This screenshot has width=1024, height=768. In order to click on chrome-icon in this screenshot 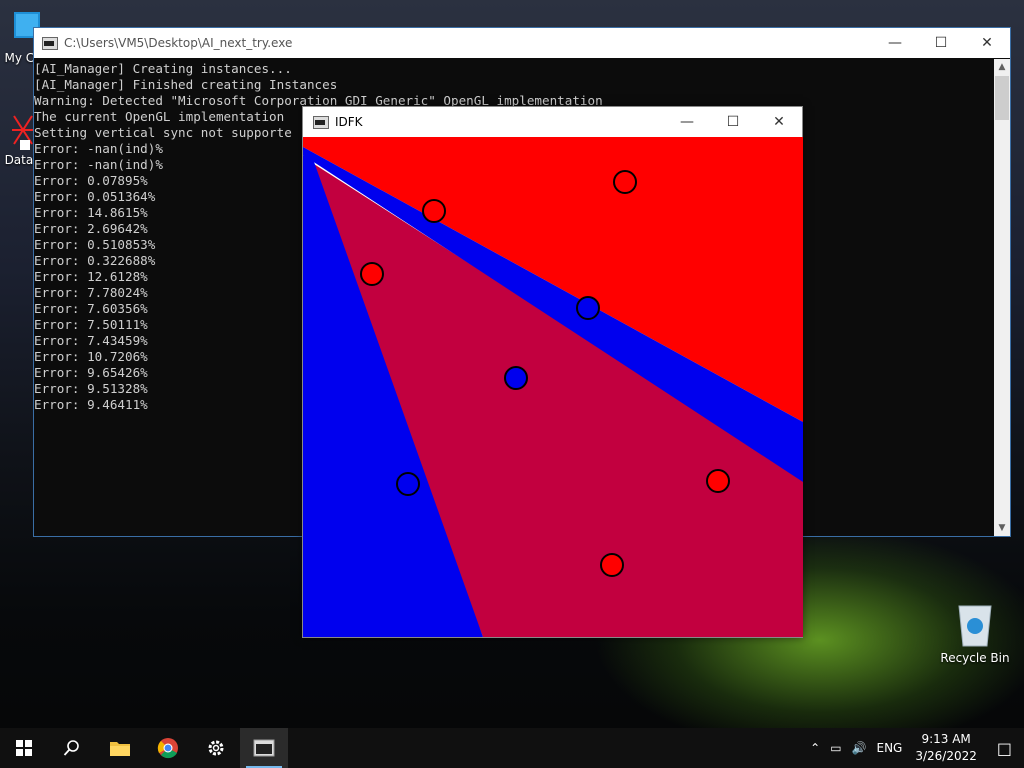, I will do `click(167, 748)`.